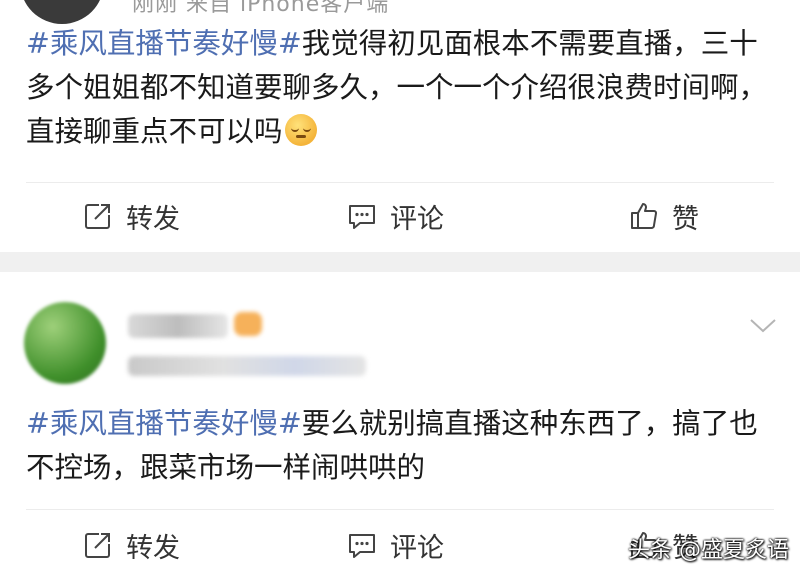 The height and width of the screenshot is (575, 800). What do you see at coordinates (247, 366) in the screenshot?
I see `blurred-post-meta` at bounding box center [247, 366].